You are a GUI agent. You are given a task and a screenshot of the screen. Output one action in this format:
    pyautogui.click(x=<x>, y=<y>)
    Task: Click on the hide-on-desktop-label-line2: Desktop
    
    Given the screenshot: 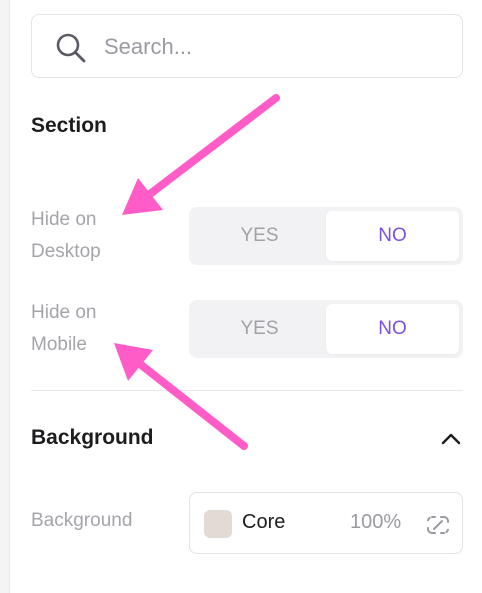 What is the action you would take?
    pyautogui.click(x=66, y=251)
    